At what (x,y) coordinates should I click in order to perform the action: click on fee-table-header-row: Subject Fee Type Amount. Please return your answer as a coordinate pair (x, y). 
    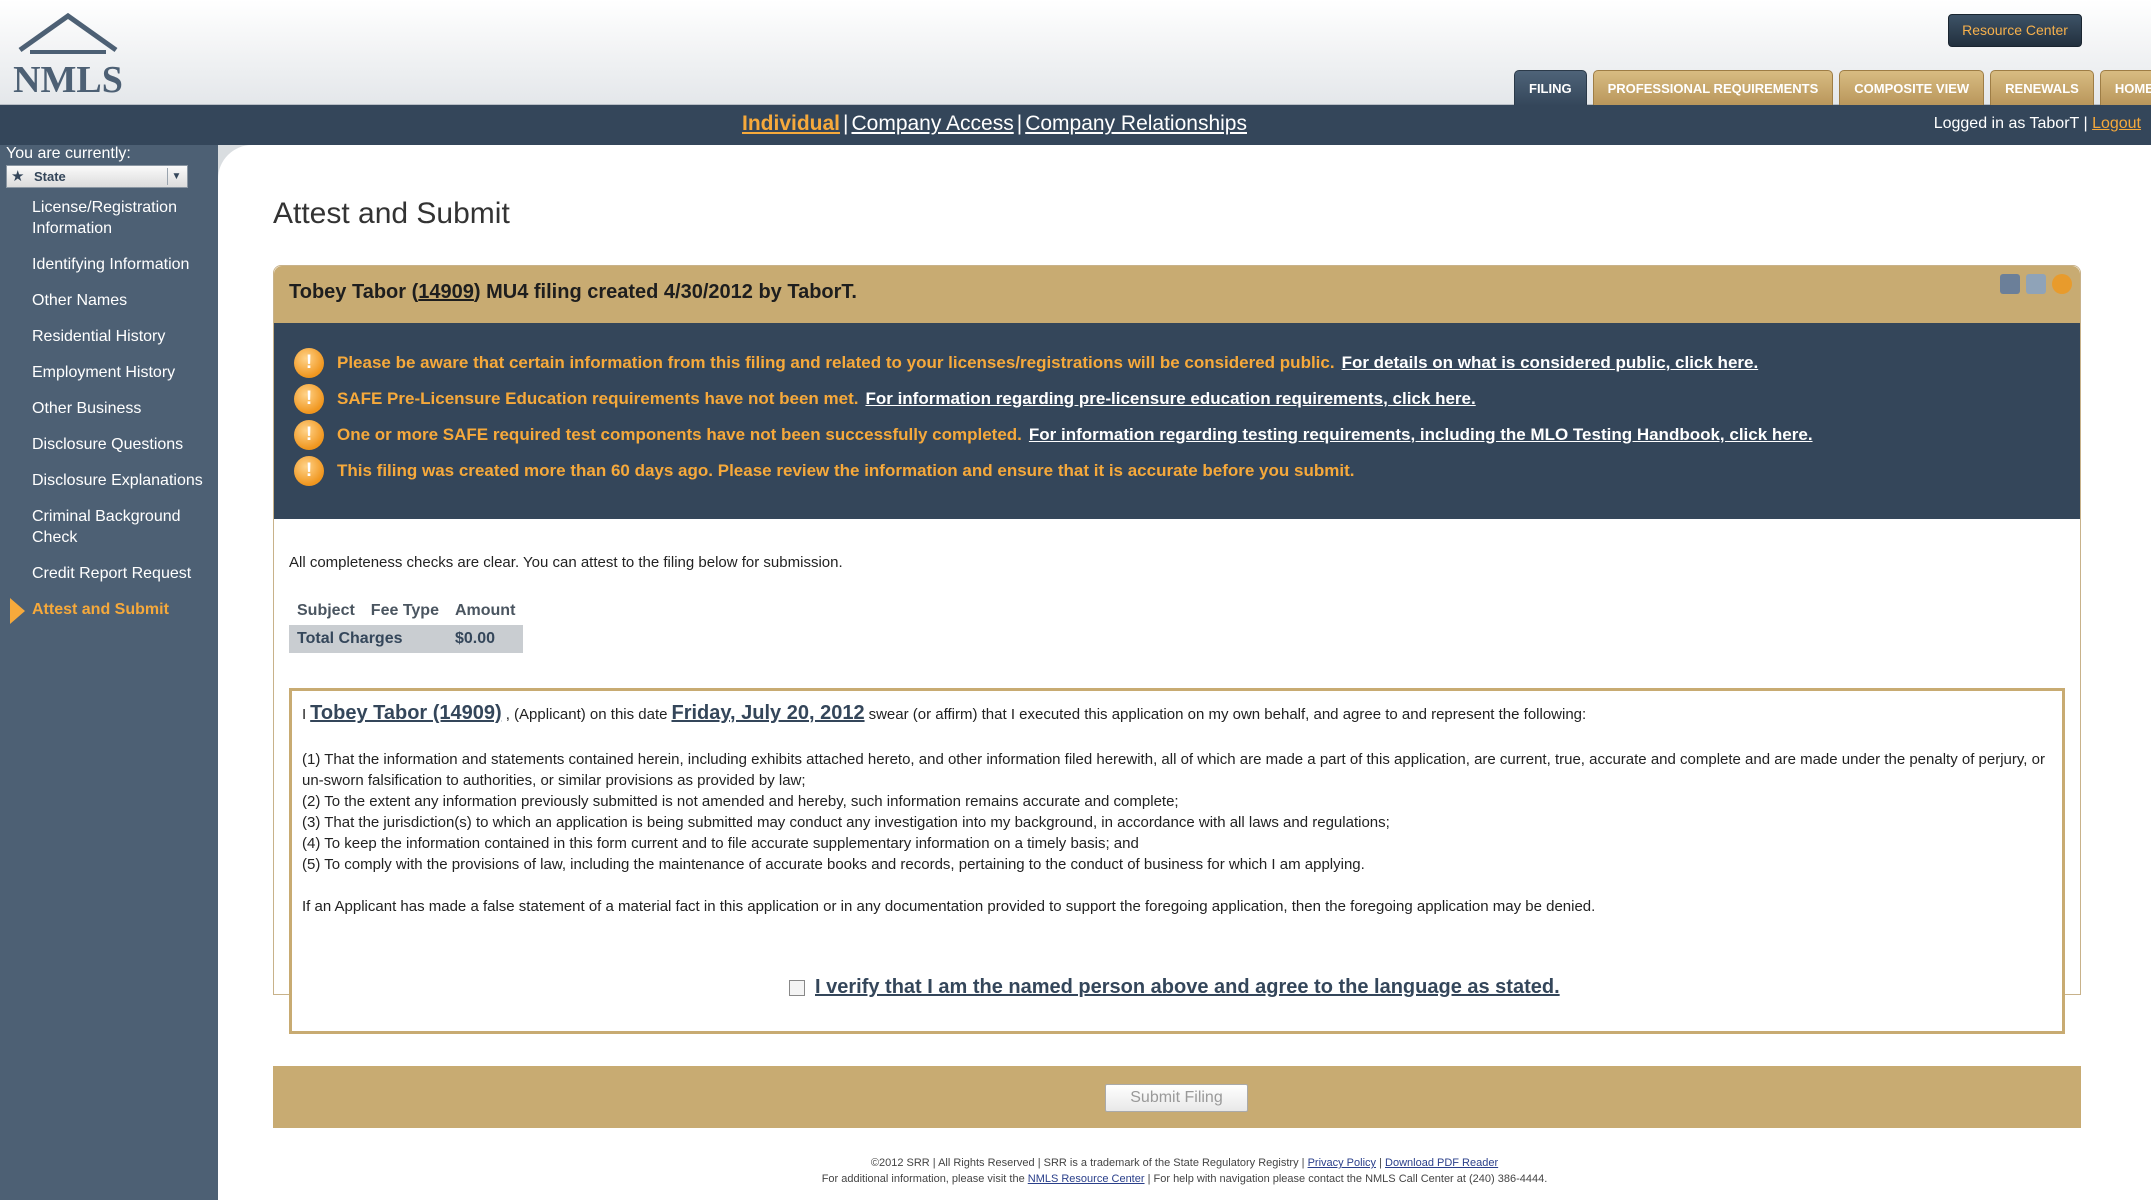
    Looking at the image, I should click on (406, 611).